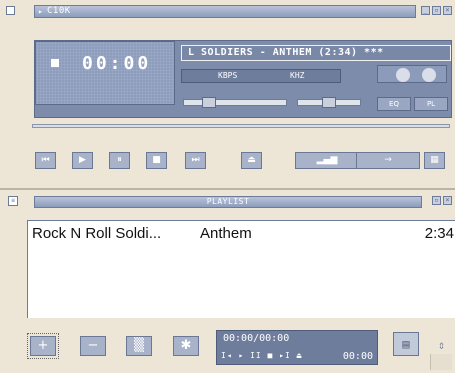 The width and height of the screenshot is (455, 373). I want to click on player-title: C10K, so click(59, 11).